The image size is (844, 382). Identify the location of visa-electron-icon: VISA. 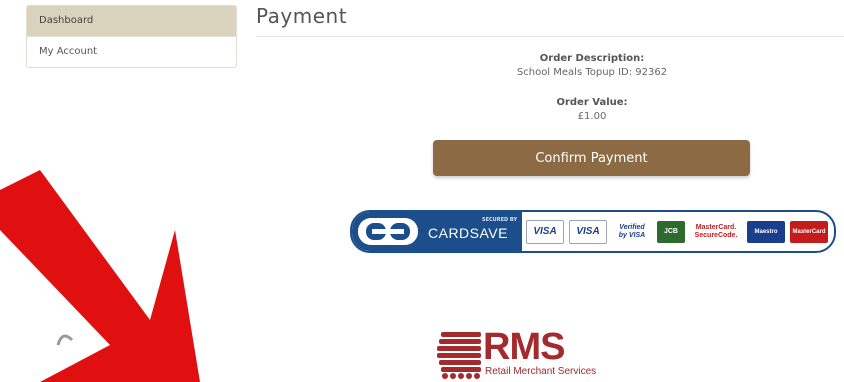
(588, 231).